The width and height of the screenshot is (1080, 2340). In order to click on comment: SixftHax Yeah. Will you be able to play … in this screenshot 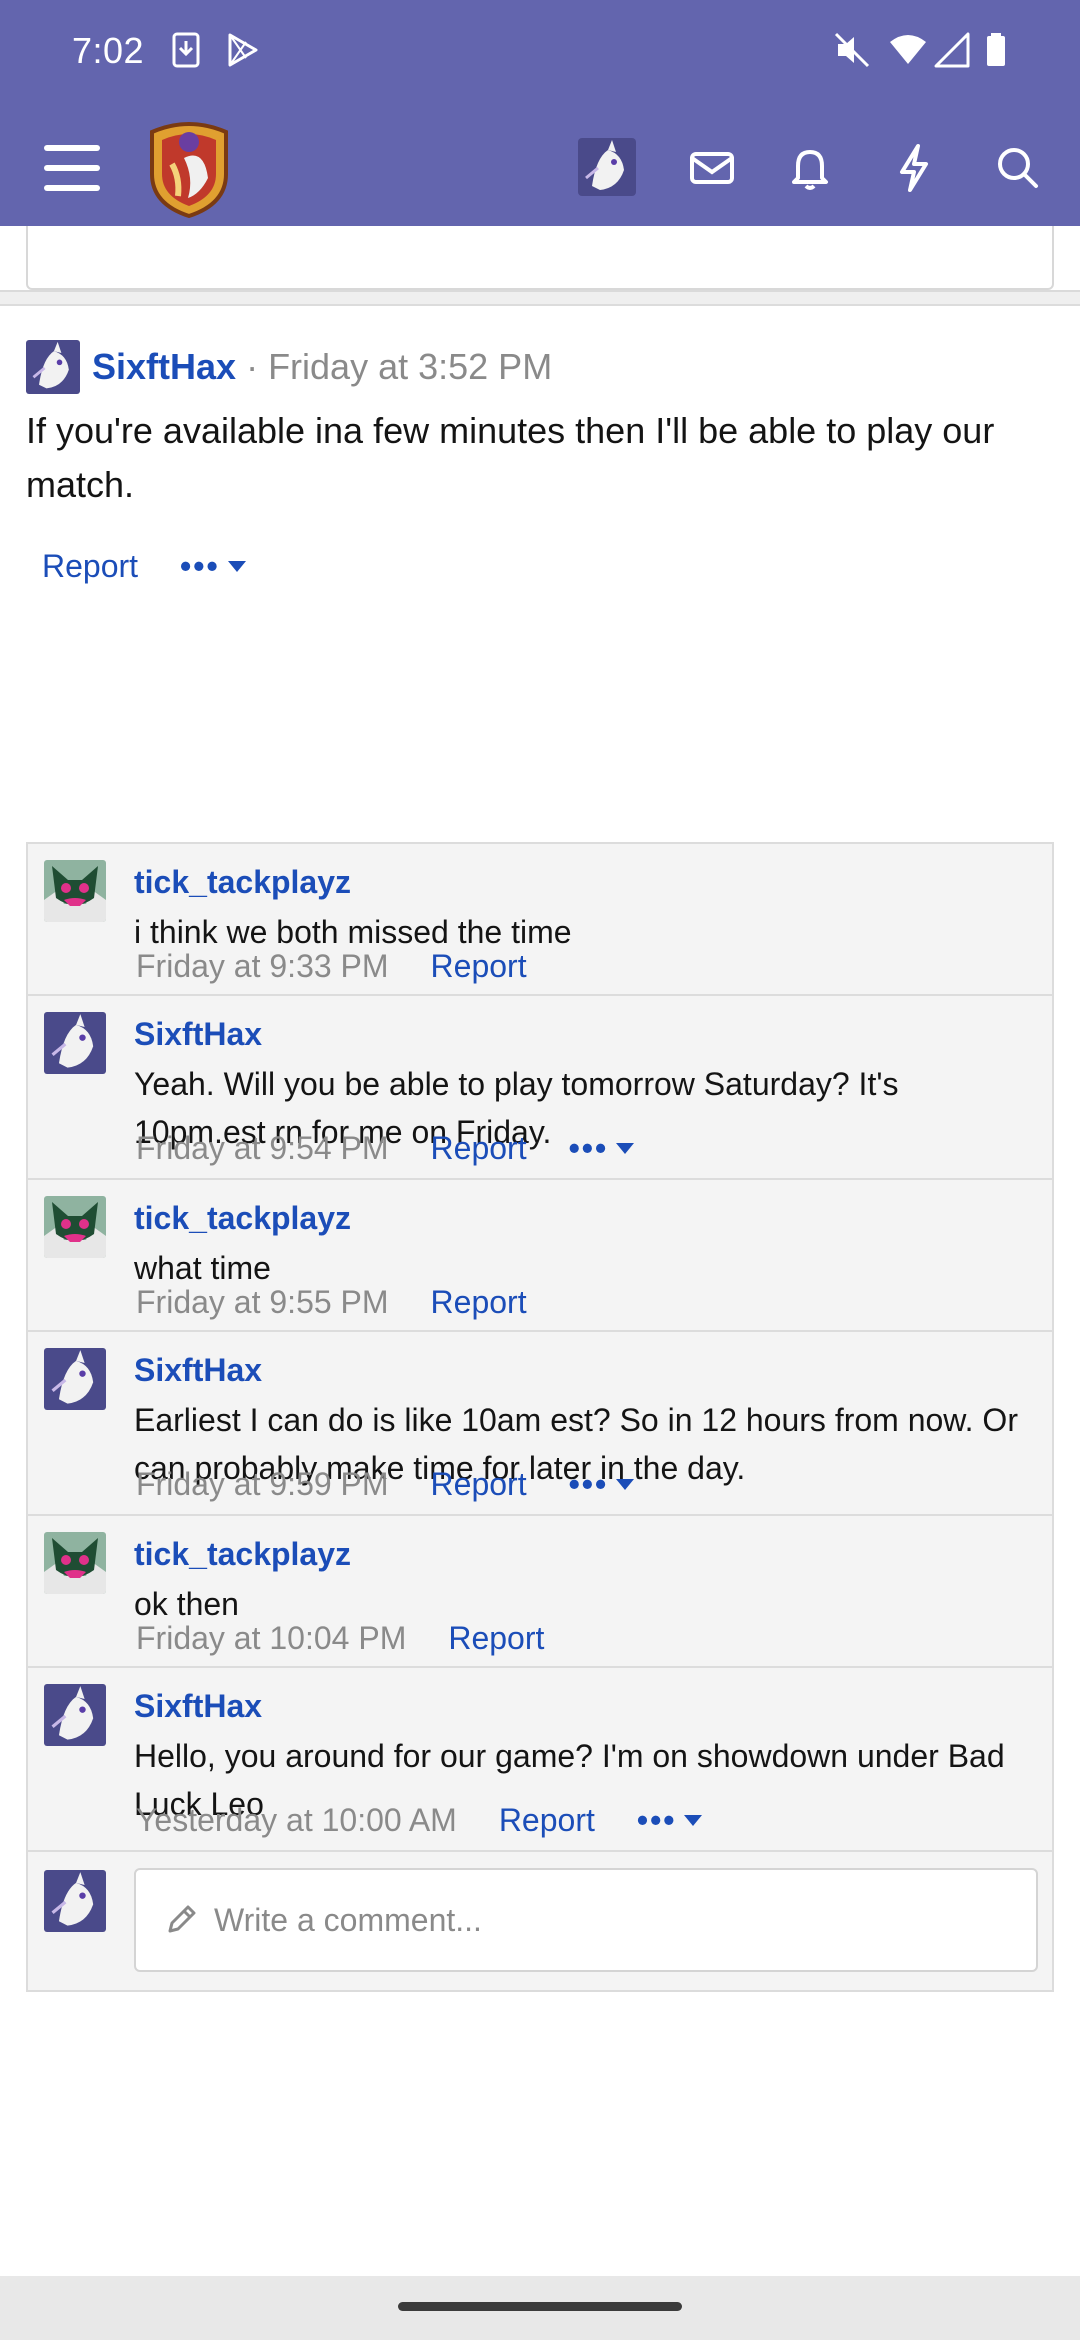, I will do `click(540, 1088)`.